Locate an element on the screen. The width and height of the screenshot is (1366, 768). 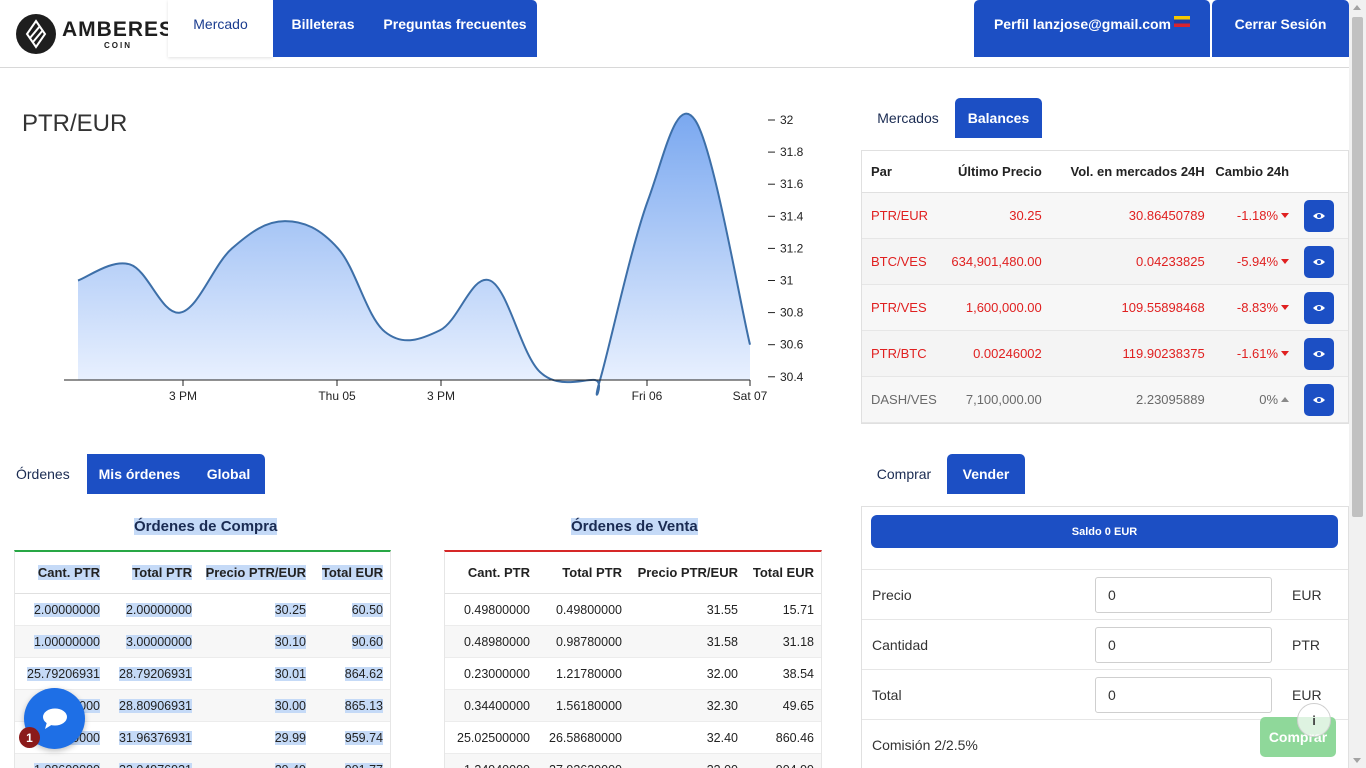
chart-y-tick-label: 31.8 is located at coordinates (792, 152).